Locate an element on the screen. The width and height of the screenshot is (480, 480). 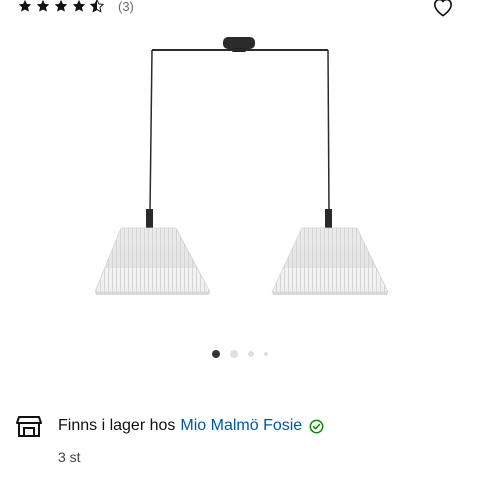
favourite-button is located at coordinates (443, 9).